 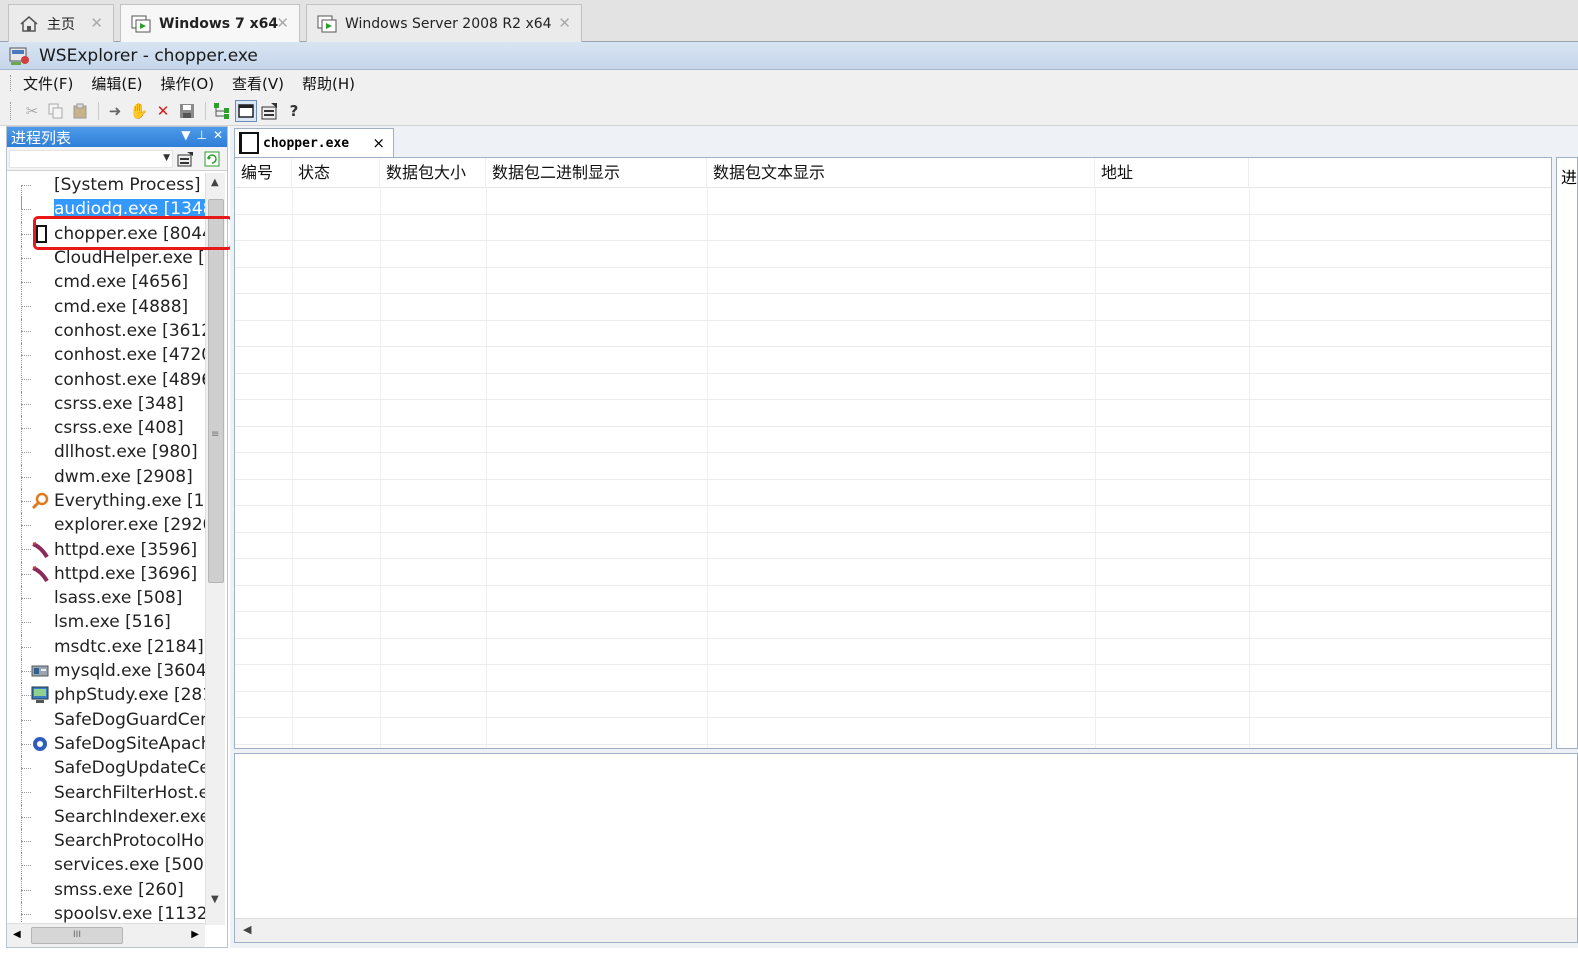 I want to click on list-item: phpStudy.exe [281, so click(x=106, y=695).